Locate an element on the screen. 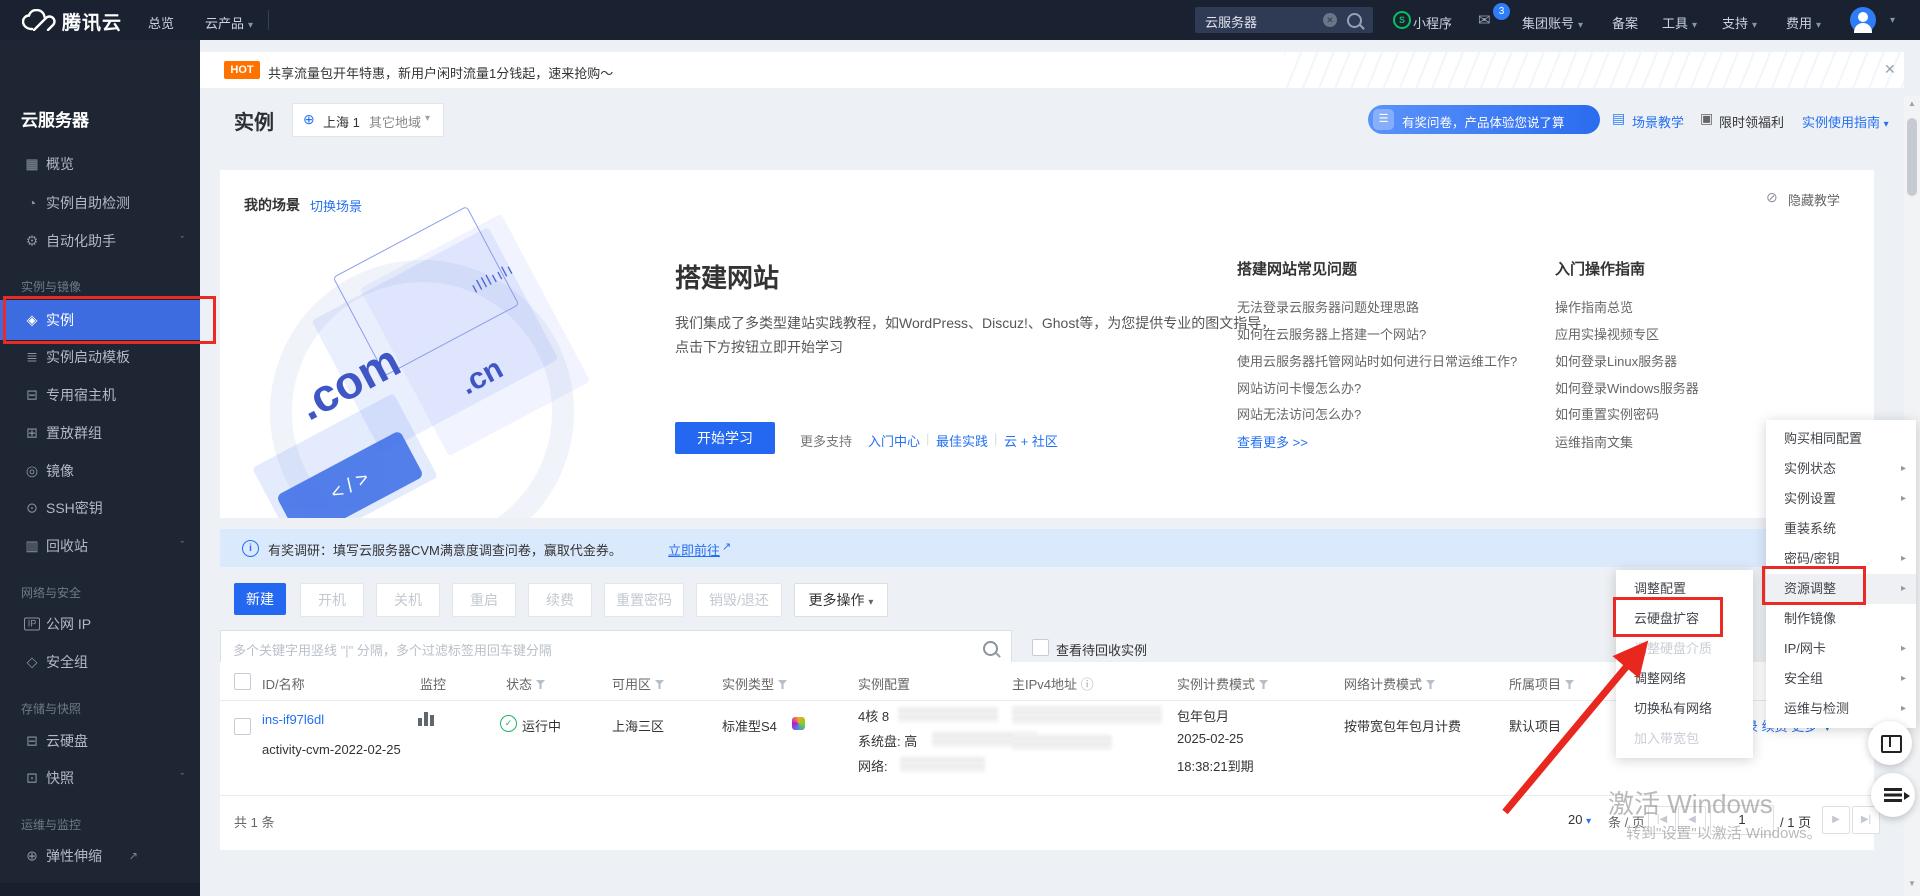 The height and width of the screenshot is (896, 1920). sidebar-item-ssh-keys: ⊙ SSH密钥 is located at coordinates (100, 508).